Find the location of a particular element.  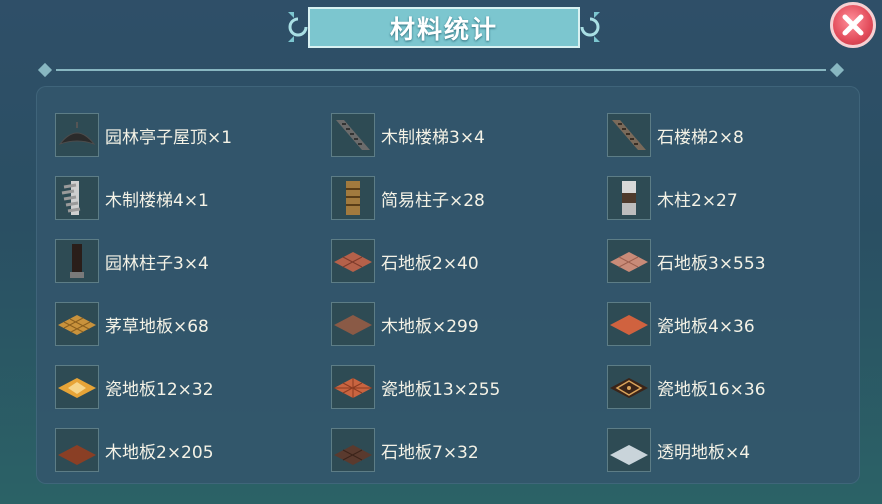

header-divider is located at coordinates (441, 70).